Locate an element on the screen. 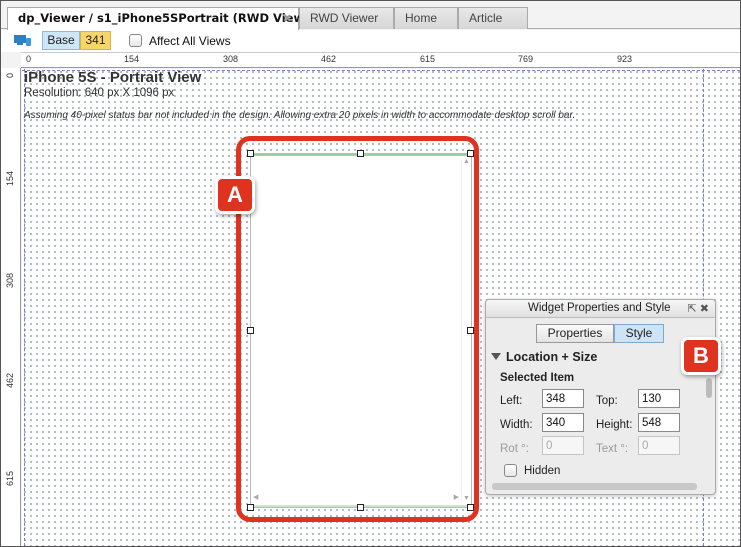  tab-article: Article is located at coordinates (493, 18).